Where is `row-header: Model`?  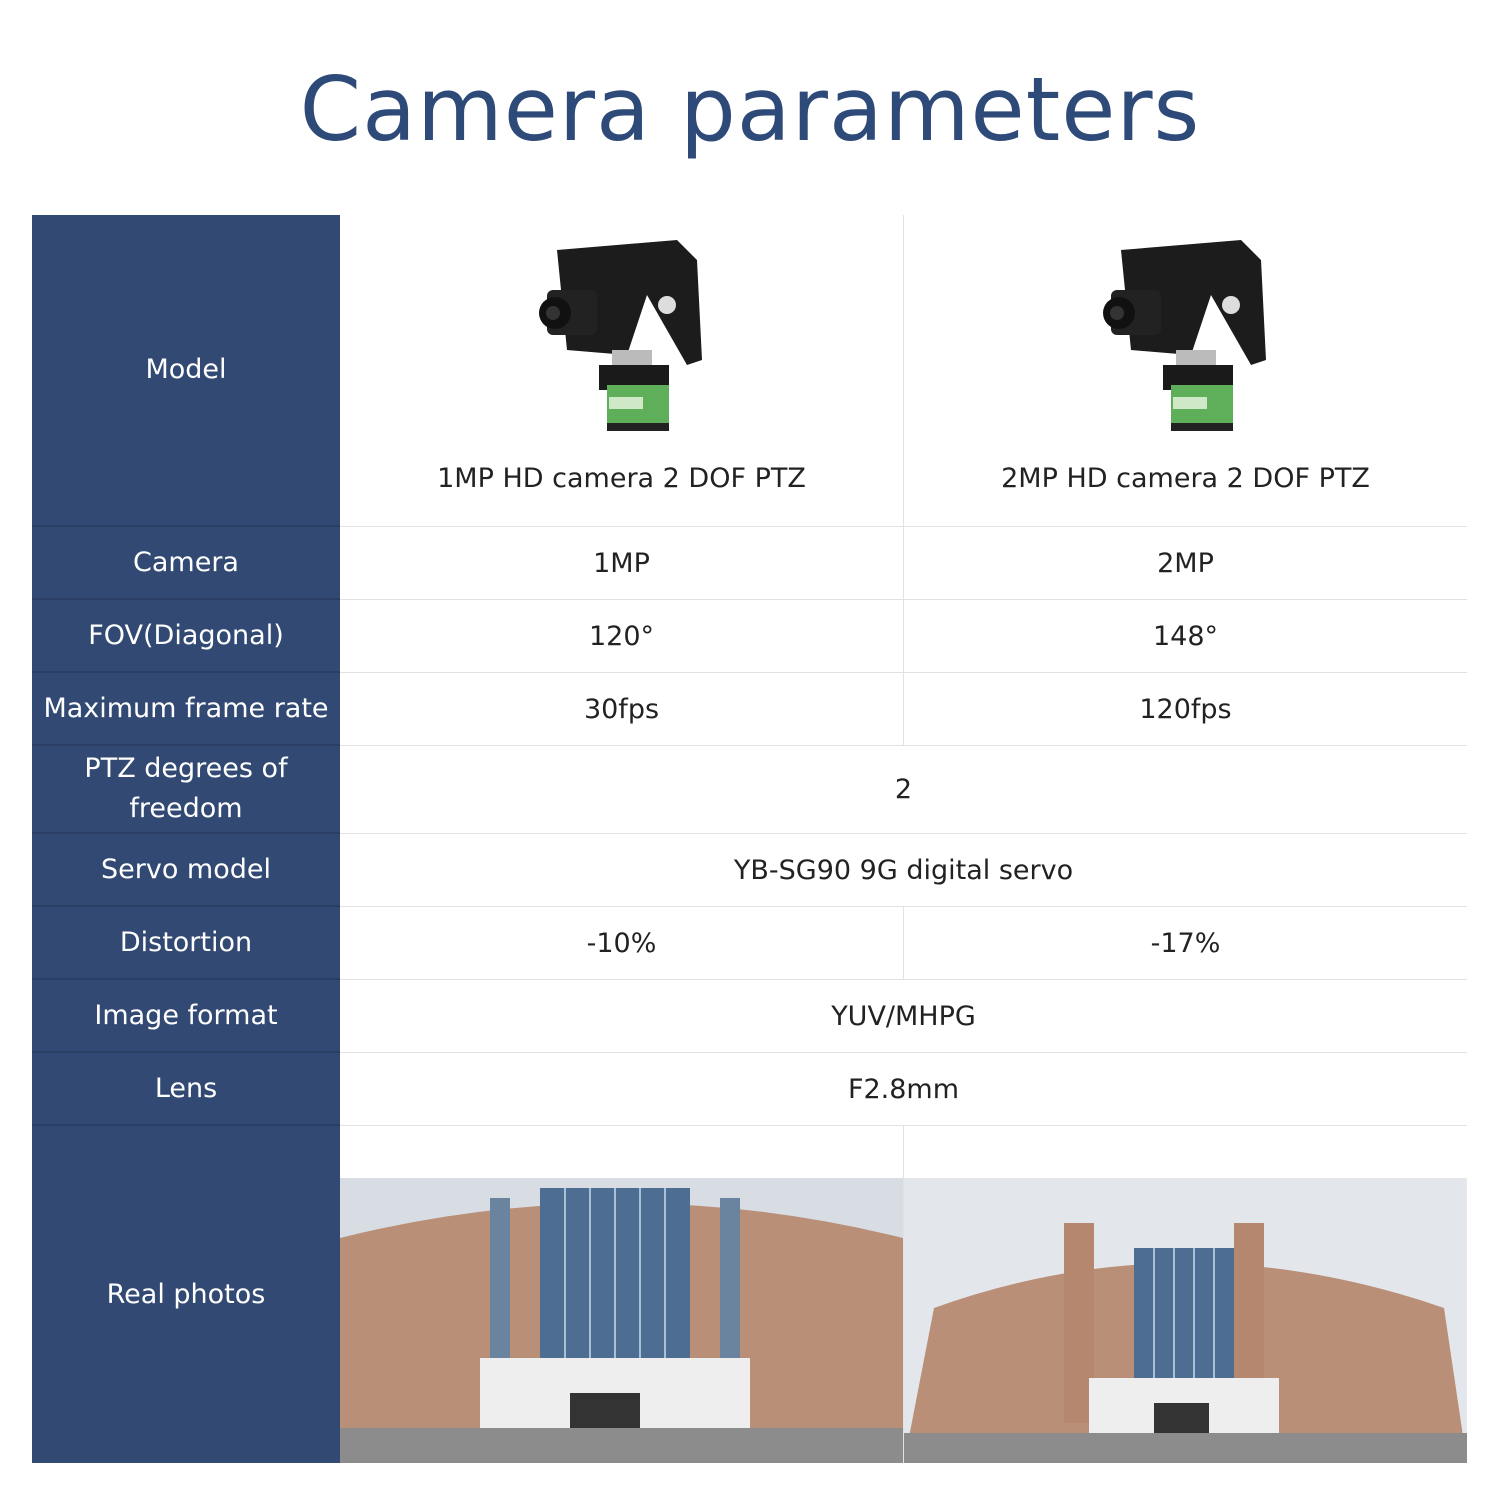 row-header: Model is located at coordinates (186, 371).